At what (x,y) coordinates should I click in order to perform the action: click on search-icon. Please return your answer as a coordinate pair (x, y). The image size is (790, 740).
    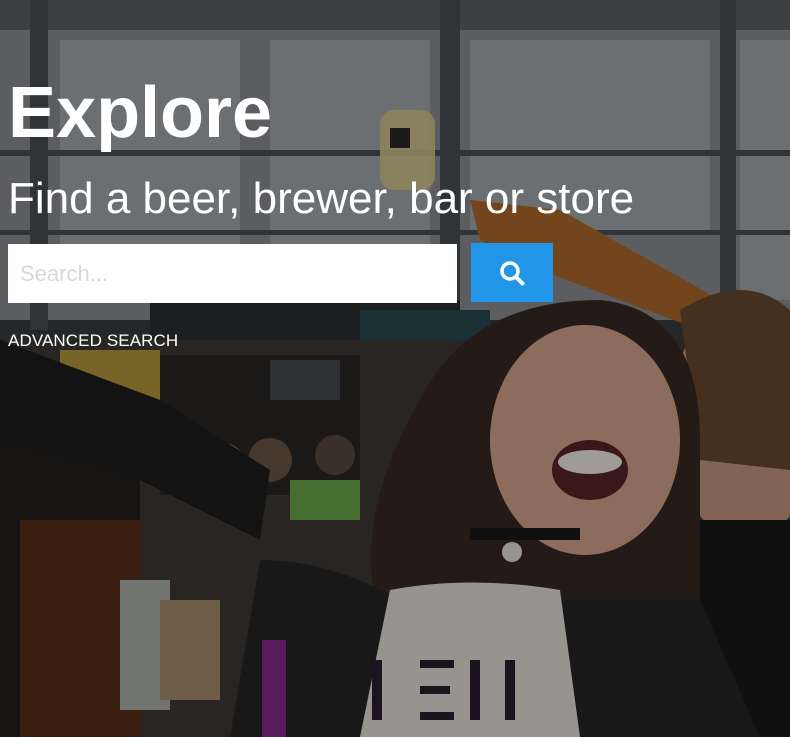
    Looking at the image, I should click on (512, 272).